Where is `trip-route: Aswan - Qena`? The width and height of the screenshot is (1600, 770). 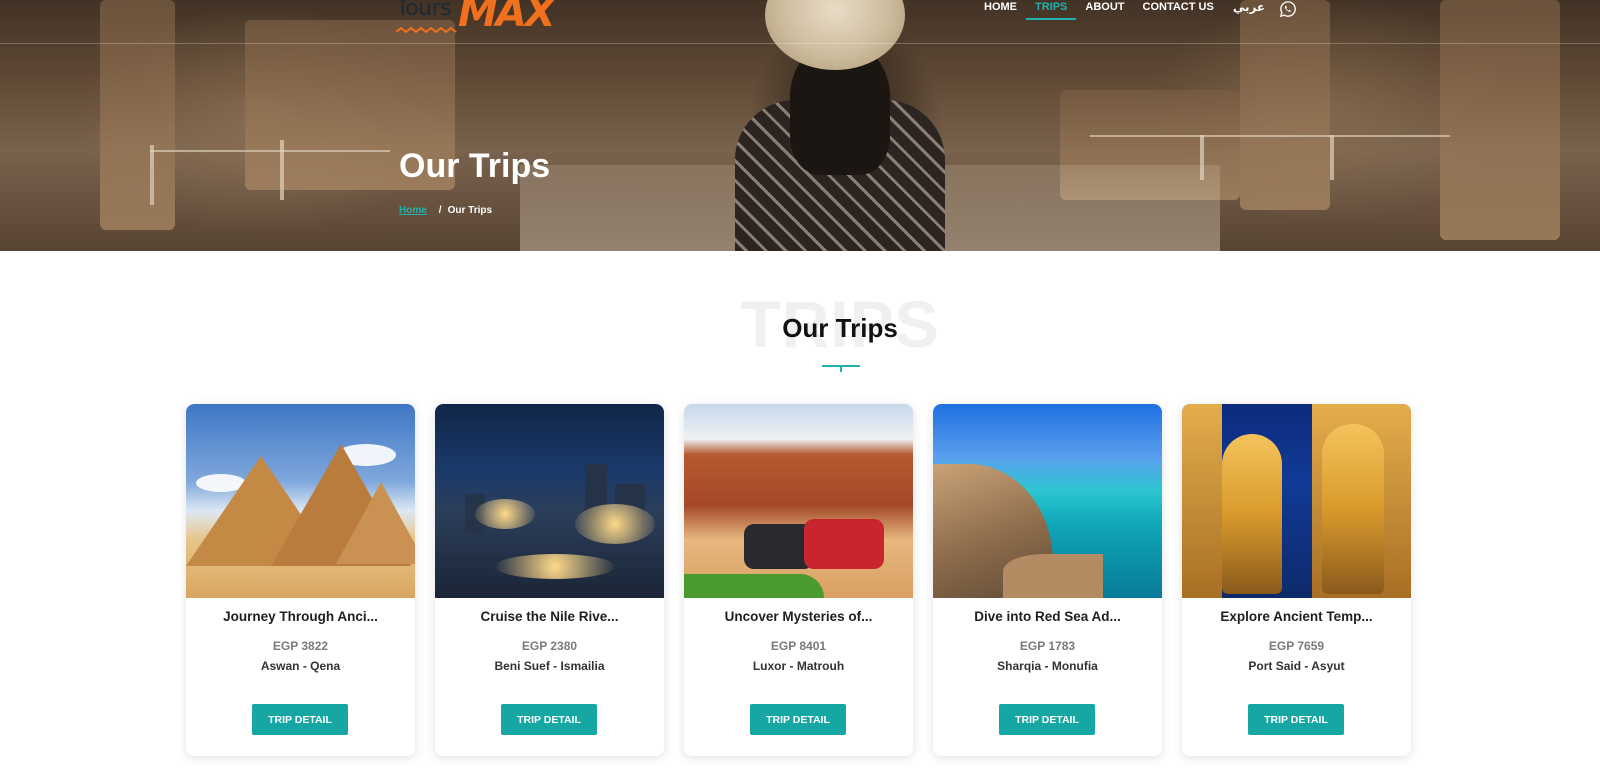 trip-route: Aswan - Qena is located at coordinates (300, 666).